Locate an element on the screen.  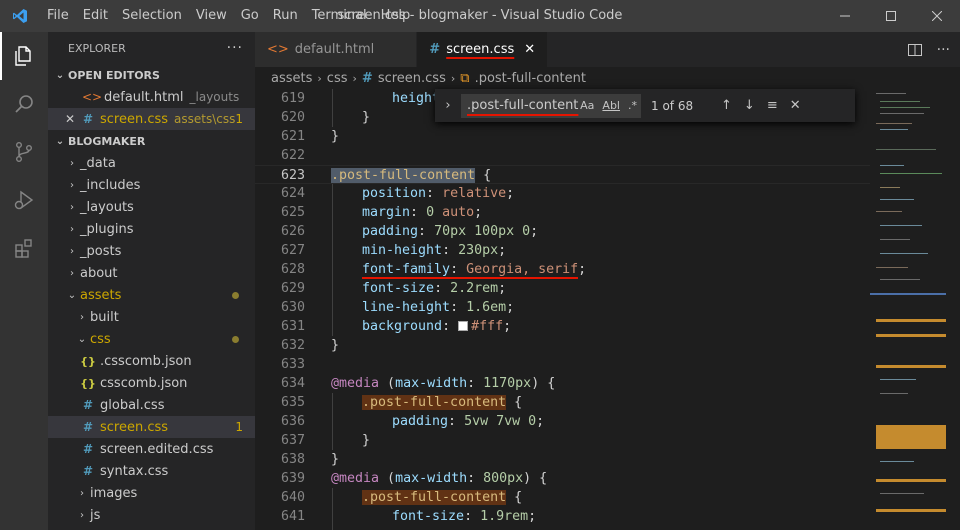
extensions-activity is located at coordinates (24, 248).